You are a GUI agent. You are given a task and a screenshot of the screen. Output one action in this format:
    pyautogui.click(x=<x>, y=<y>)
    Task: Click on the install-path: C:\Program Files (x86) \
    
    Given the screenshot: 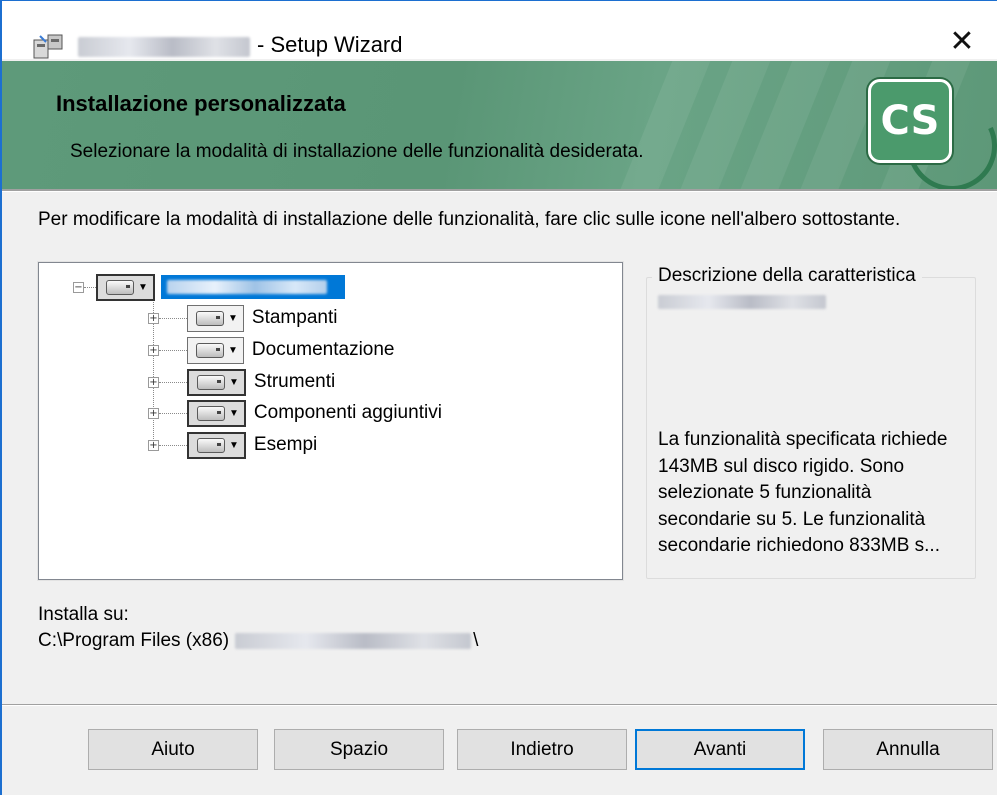 What is the action you would take?
    pyautogui.click(x=258, y=641)
    